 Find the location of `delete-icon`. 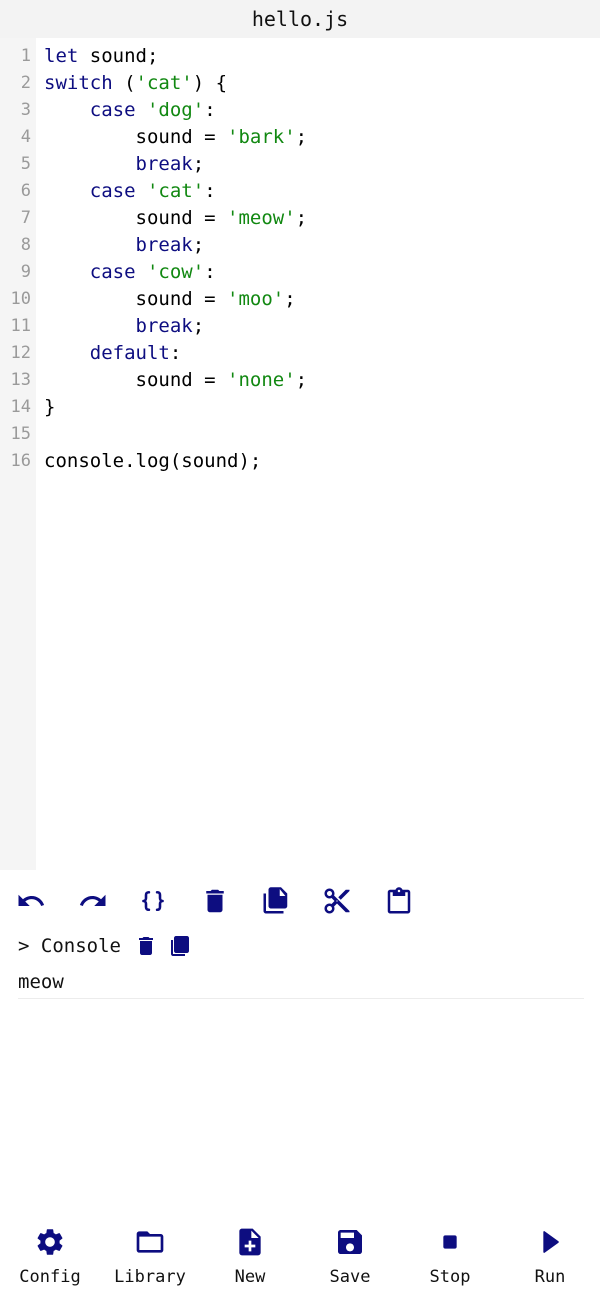

delete-icon is located at coordinates (215, 901).